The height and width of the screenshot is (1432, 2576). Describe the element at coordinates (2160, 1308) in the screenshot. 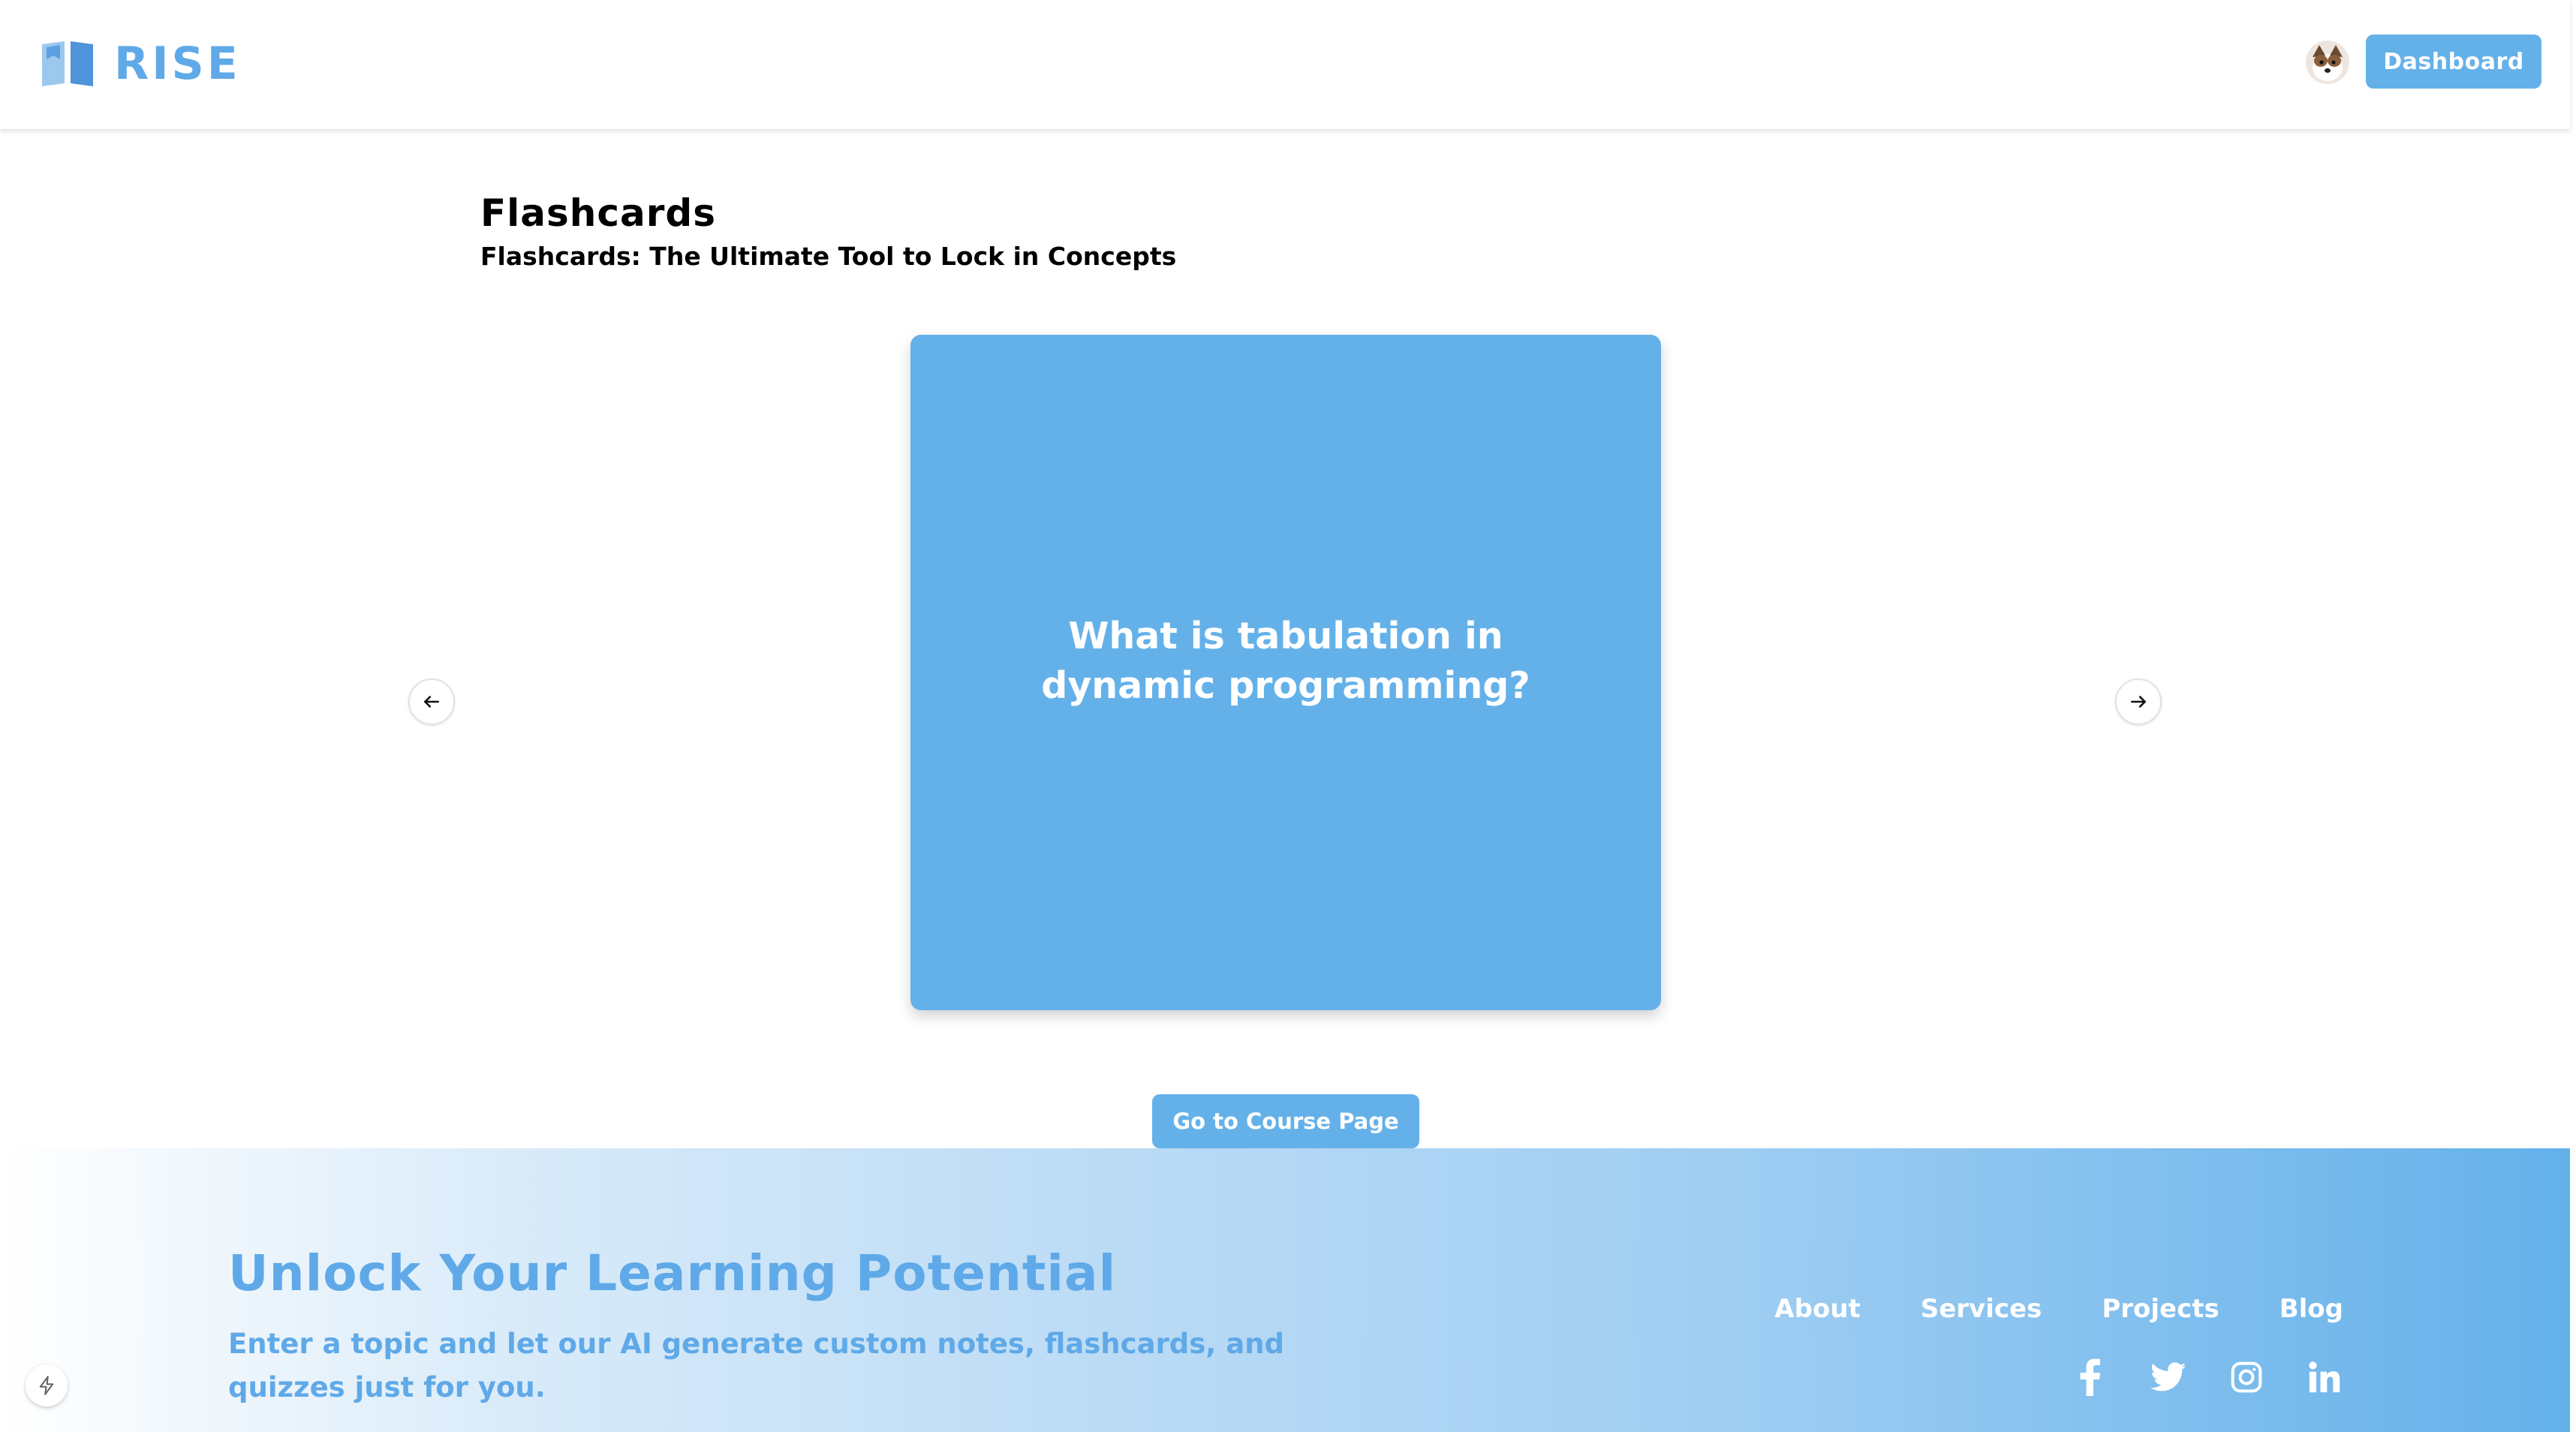

I see `footer-link-projects: Projects` at that location.